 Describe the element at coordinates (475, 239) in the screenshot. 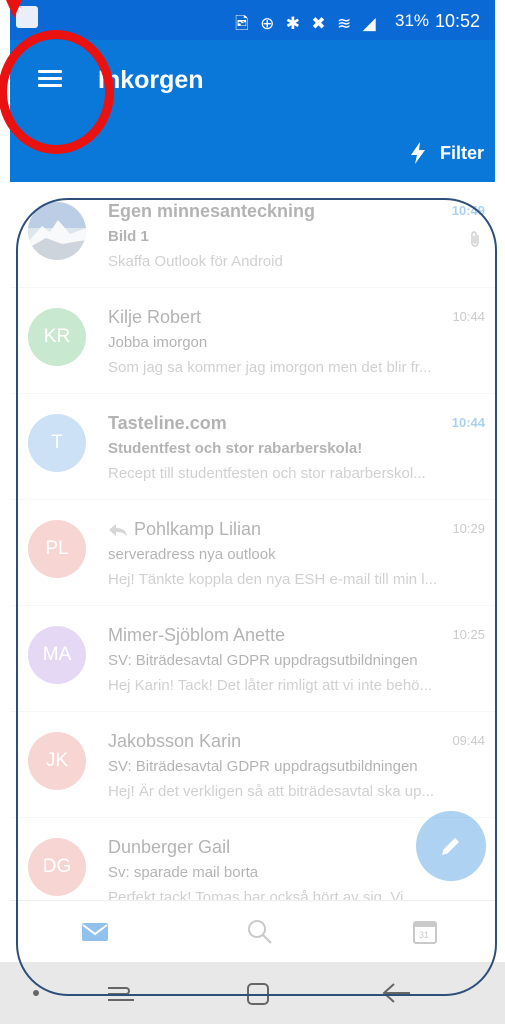

I see `attachment-icon` at that location.